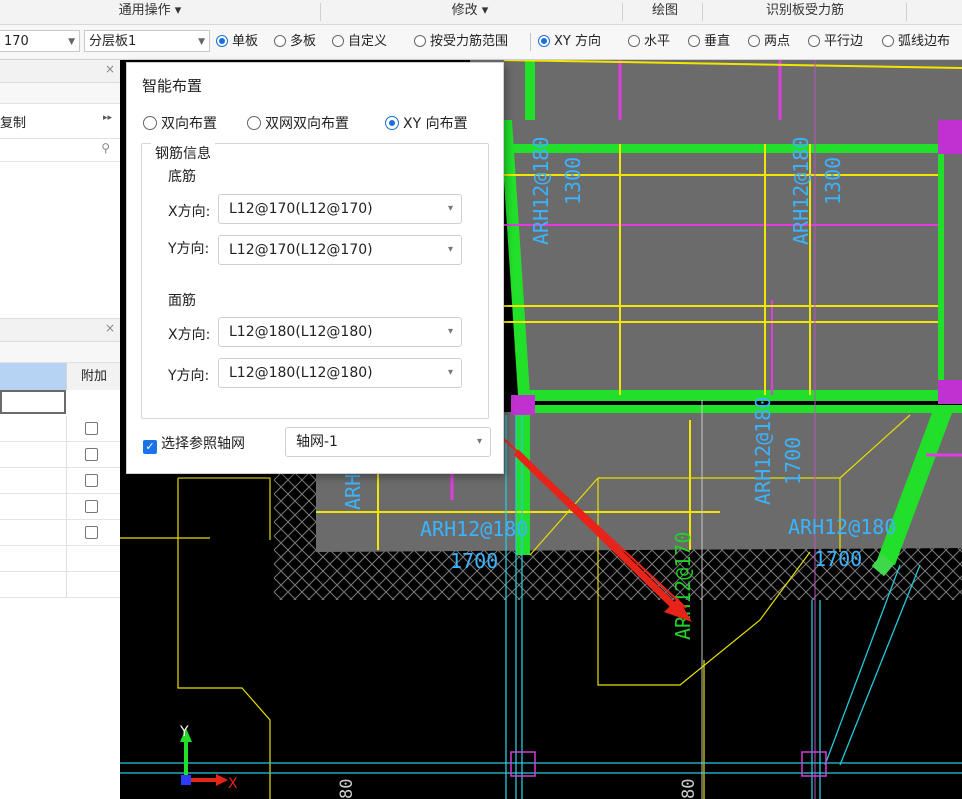  I want to click on radio-label: XY 向布置, so click(435, 124).